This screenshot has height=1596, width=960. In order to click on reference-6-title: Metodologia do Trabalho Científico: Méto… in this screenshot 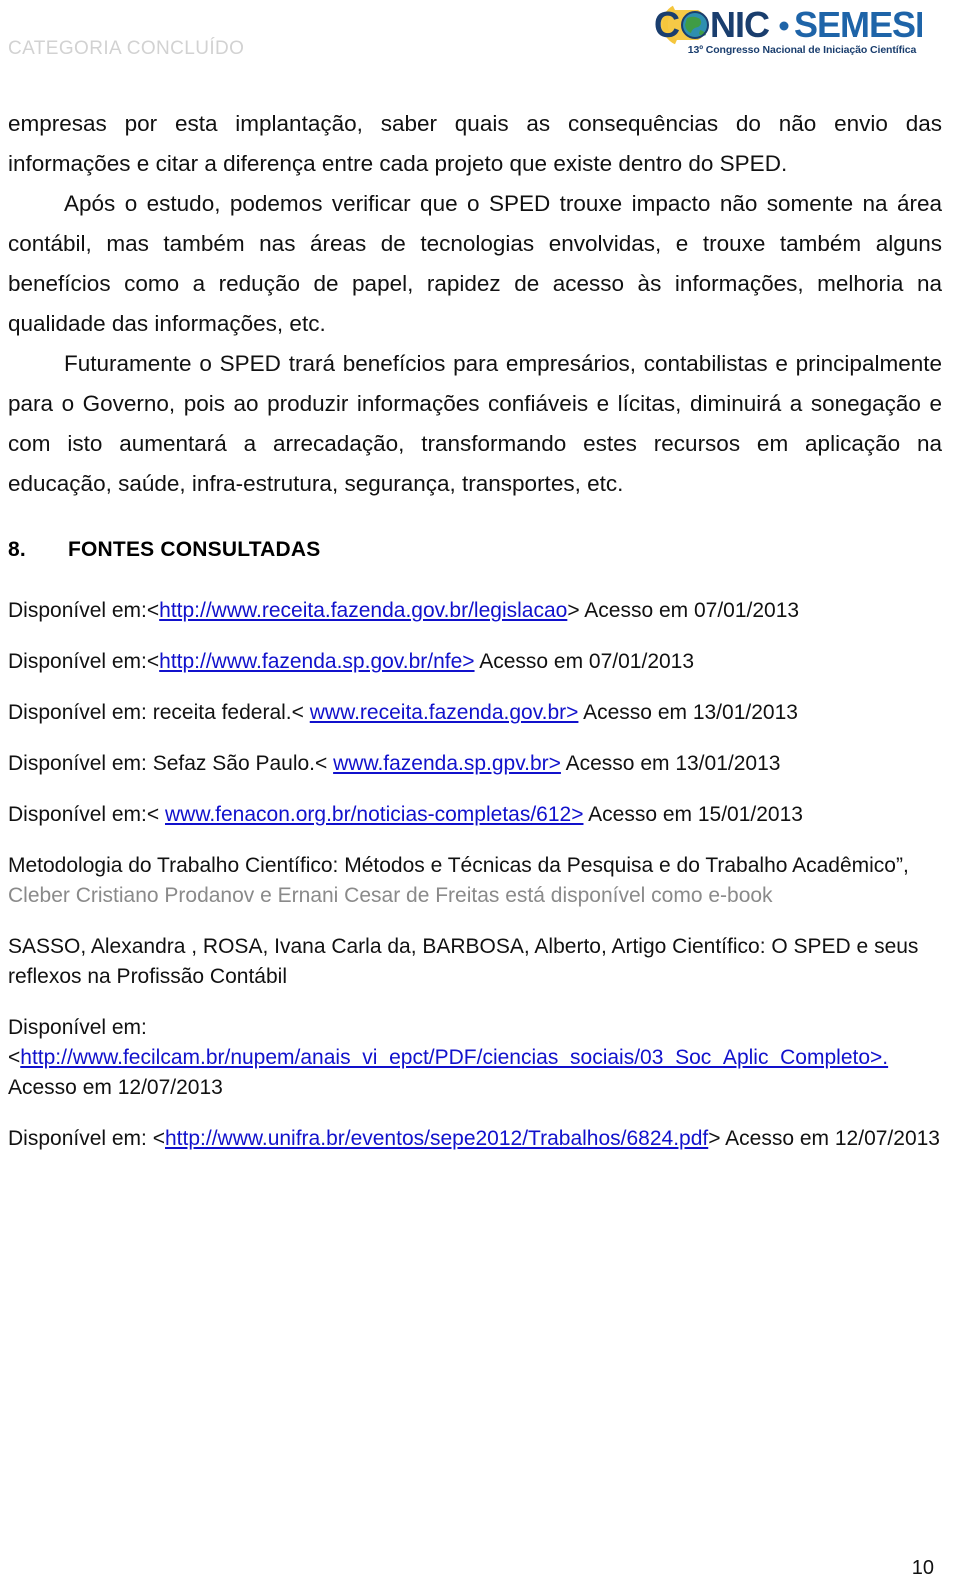, I will do `click(458, 865)`.